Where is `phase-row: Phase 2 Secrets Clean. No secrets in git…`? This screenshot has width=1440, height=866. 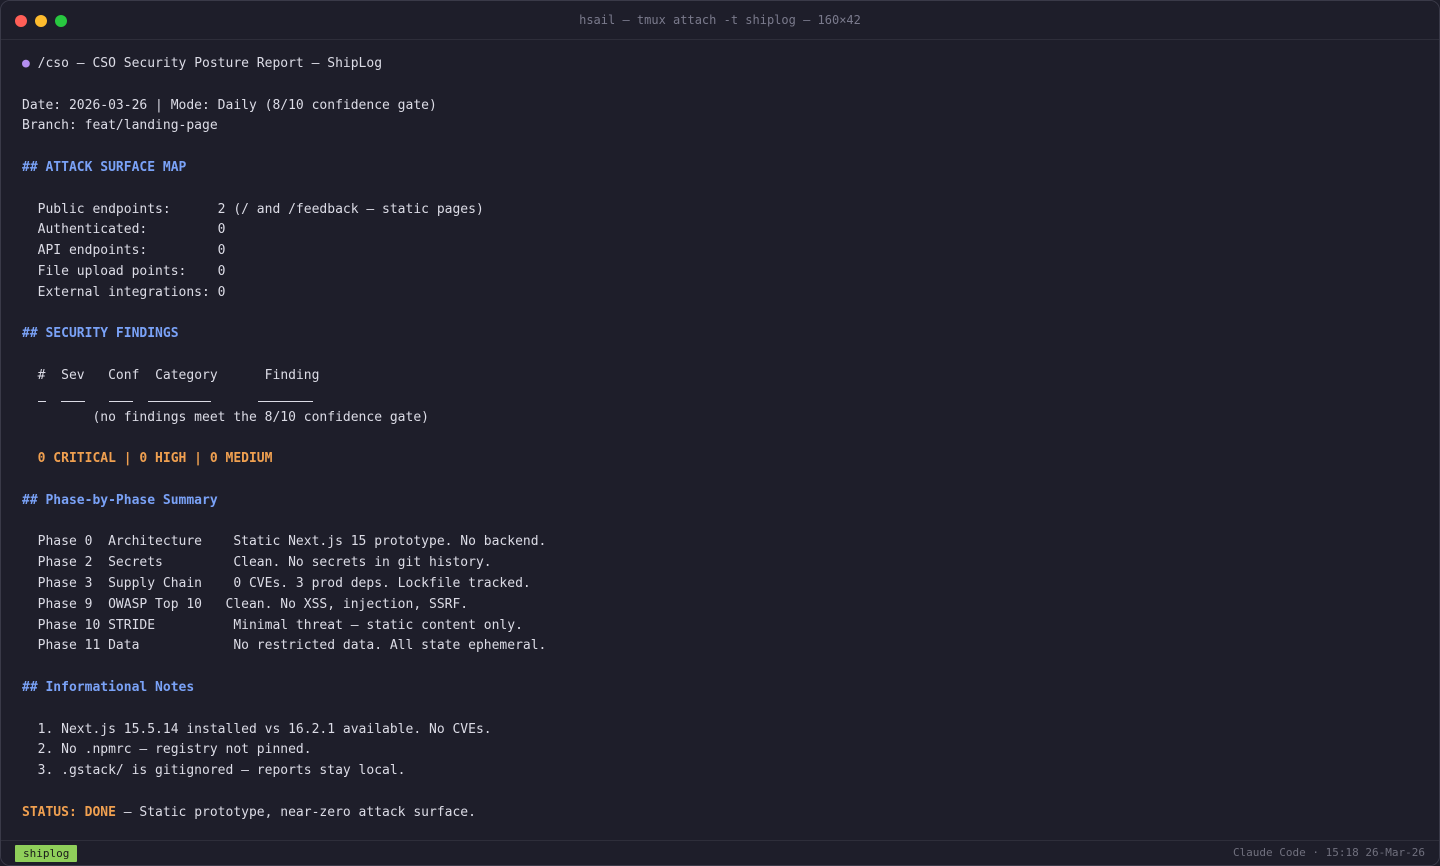
phase-row: Phase 2 Secrets Clean. No secrets in git… is located at coordinates (257, 563).